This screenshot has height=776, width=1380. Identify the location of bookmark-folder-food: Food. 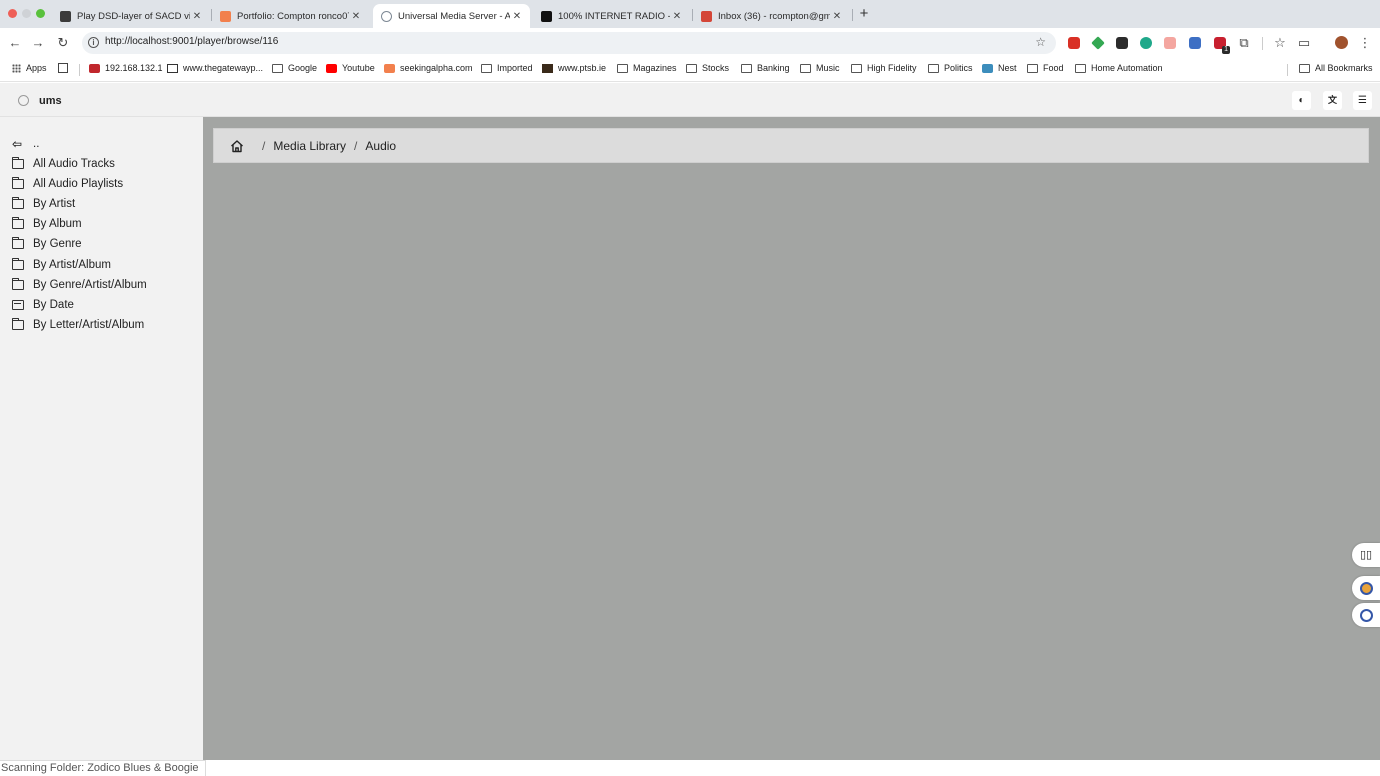
(1045, 68).